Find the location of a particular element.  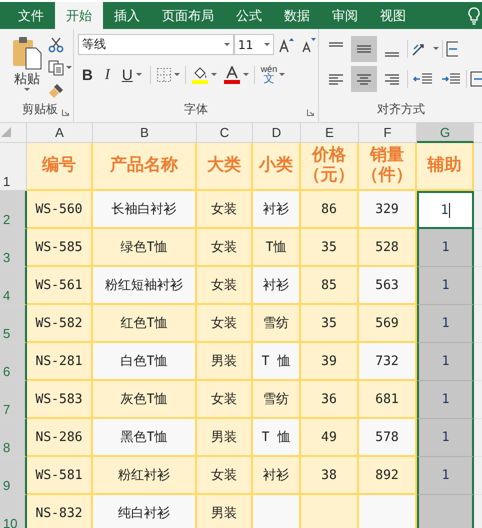

group-label: 剪贴板 is located at coordinates (40, 109).